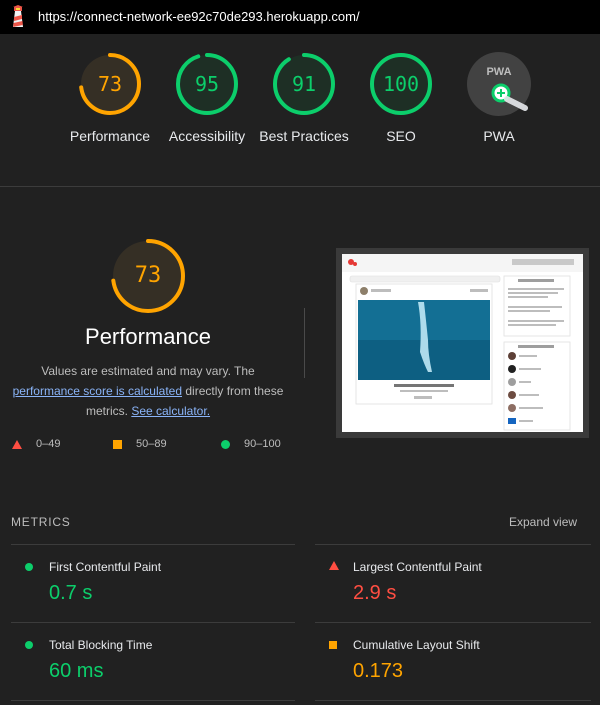  I want to click on square-icon, so click(117, 444).